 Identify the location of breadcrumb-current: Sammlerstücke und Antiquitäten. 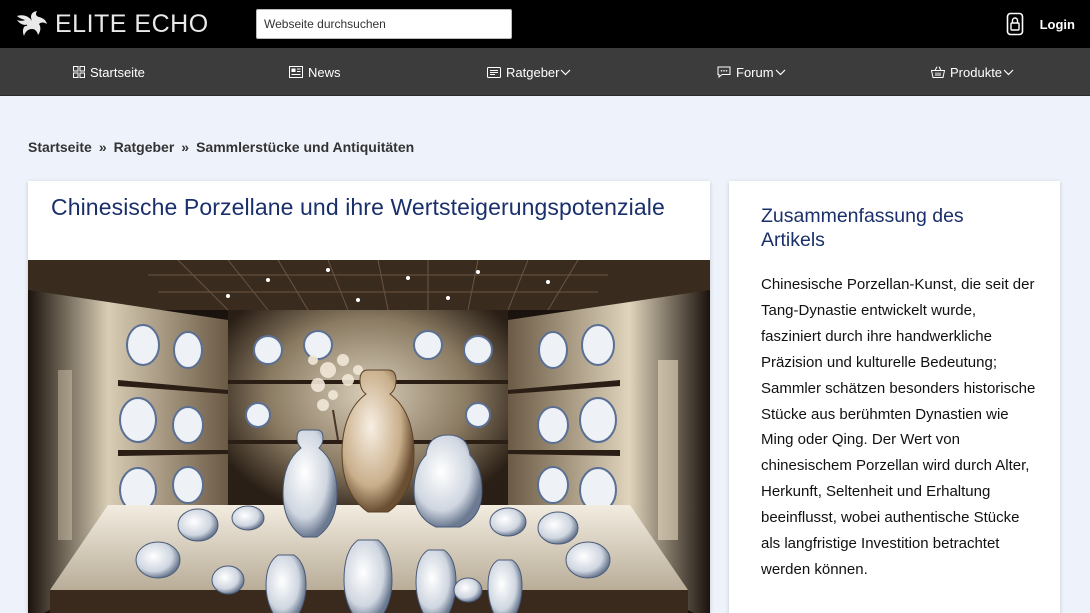
(305, 147).